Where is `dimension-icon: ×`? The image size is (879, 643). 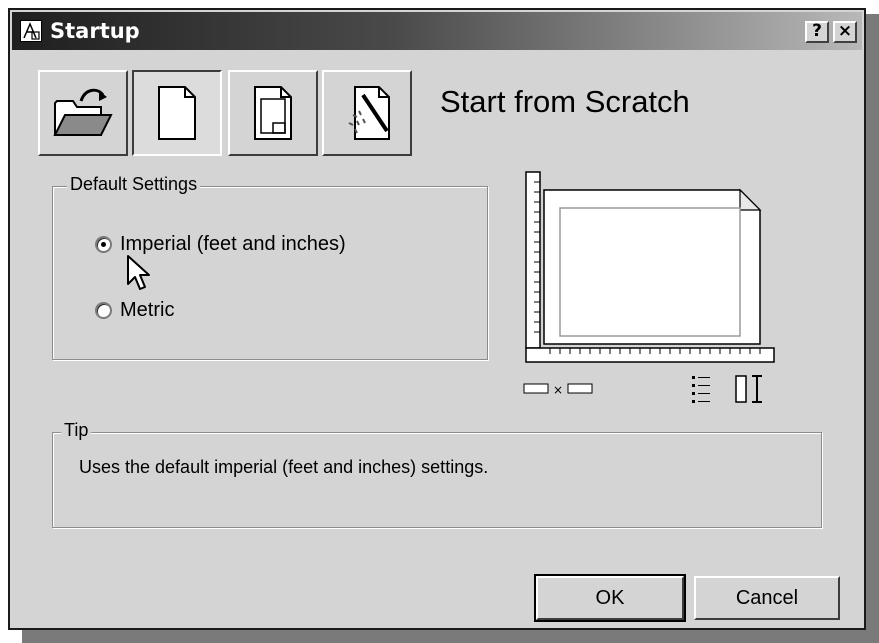 dimension-icon: × is located at coordinates (642, 389).